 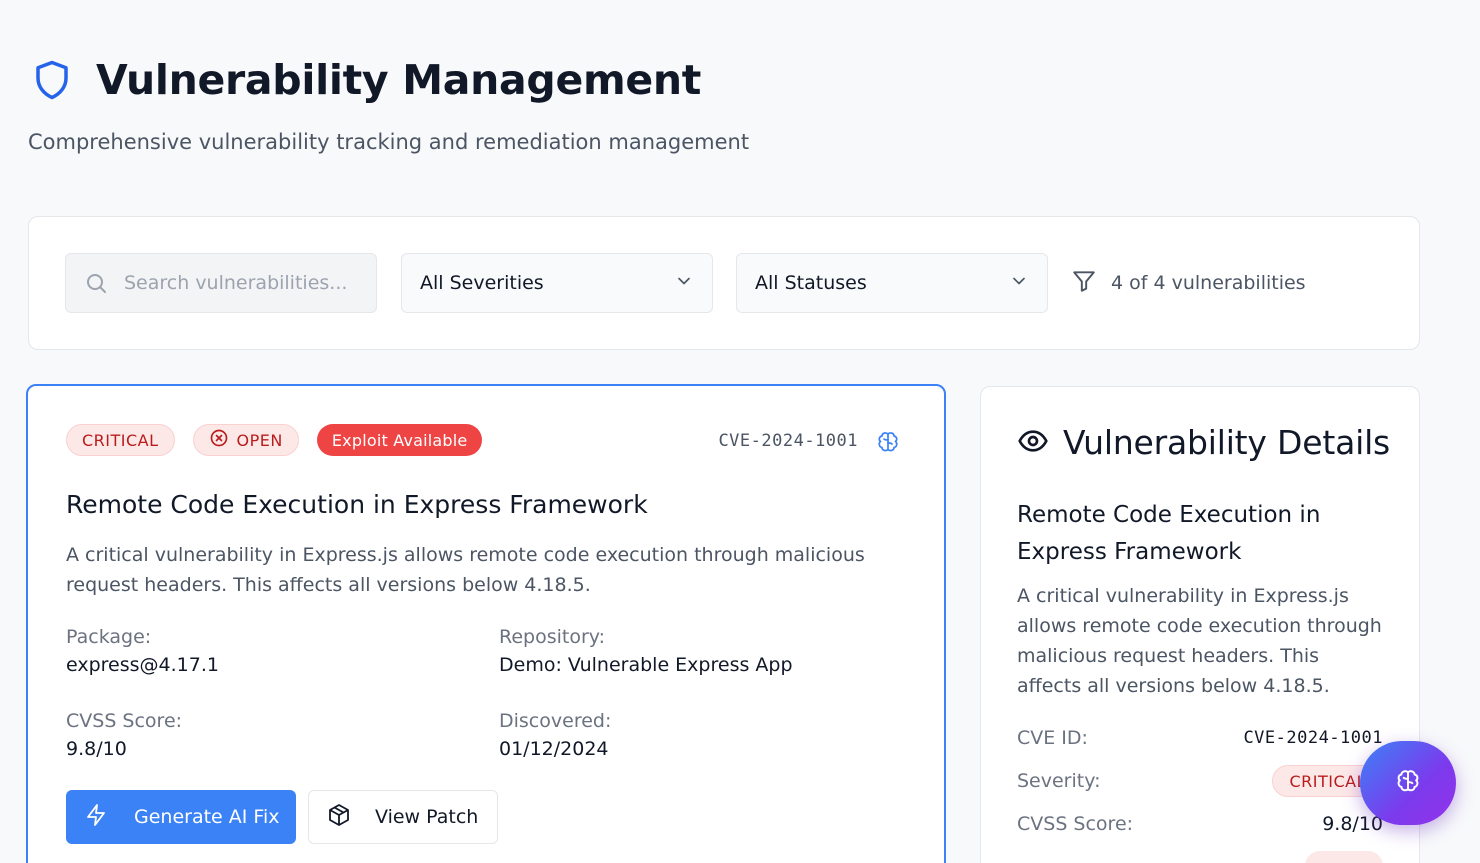 I want to click on repository-field: Repository: Demo: Vulnerable Express App, so click(x=646, y=651).